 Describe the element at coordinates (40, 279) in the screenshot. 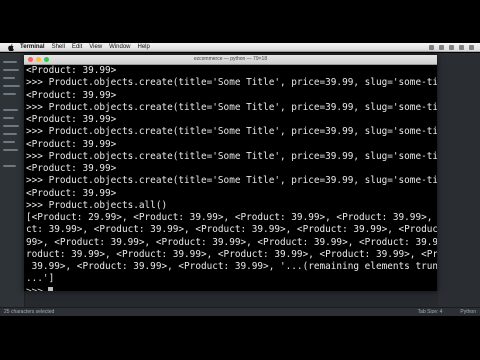

I see `terminal-line: ...']` at that location.